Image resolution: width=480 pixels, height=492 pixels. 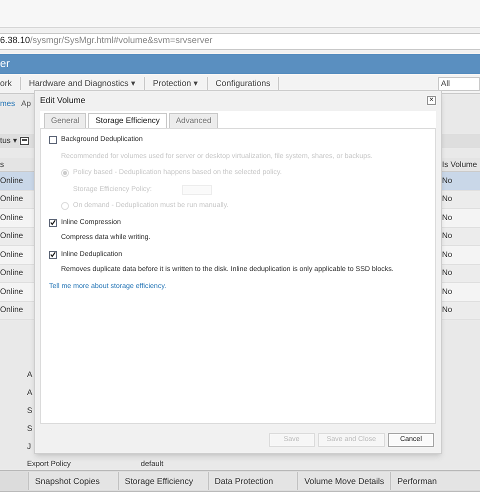 I want to click on detail-tab: Storage Efficiency, so click(x=163, y=481).